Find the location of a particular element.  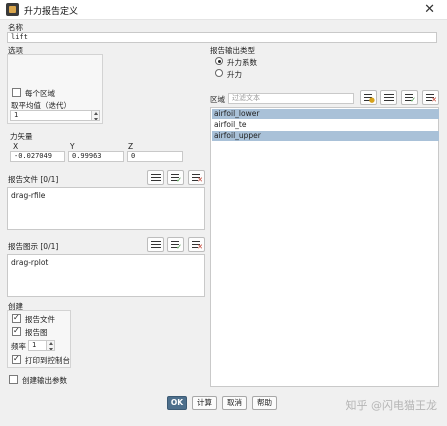

print-console-label: 打印到控制台 is located at coordinates (47, 360).